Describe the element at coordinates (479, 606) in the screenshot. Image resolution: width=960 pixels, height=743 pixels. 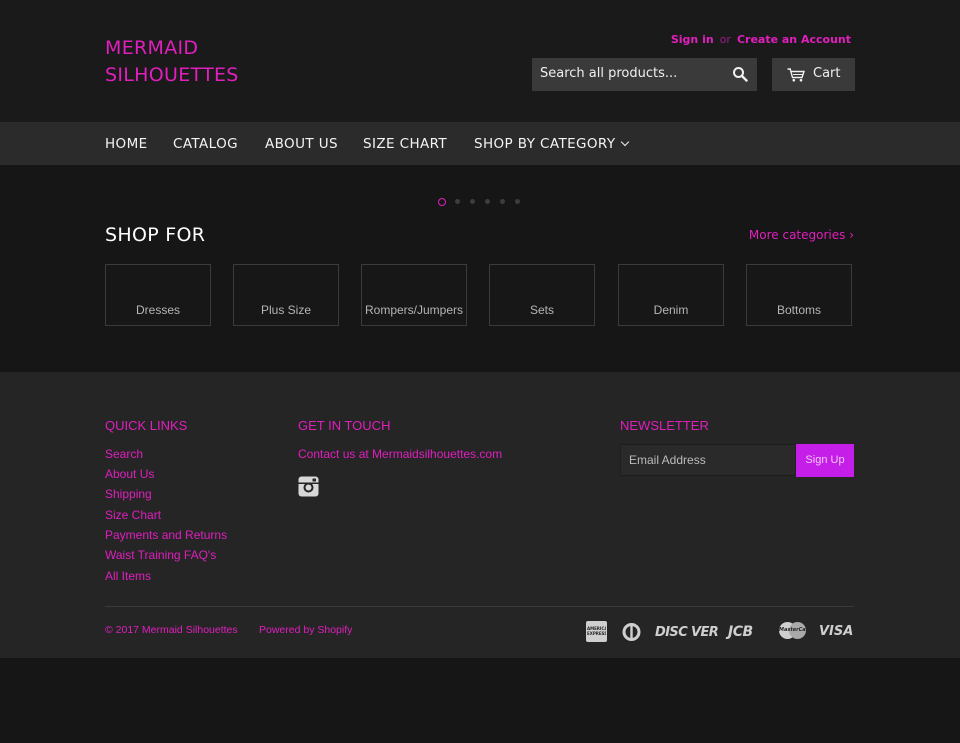
I see `footer-divider` at that location.